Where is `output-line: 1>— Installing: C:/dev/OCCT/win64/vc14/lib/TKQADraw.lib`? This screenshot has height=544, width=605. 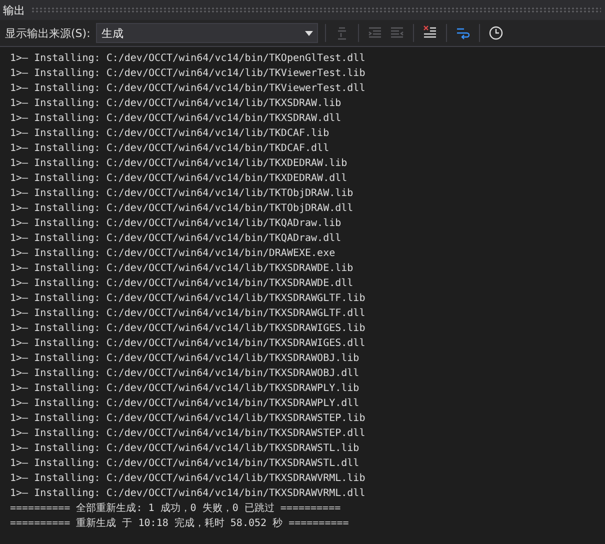
output-line: 1>— Installing: C:/dev/OCCT/win64/vc14/lib/TKQADraw.lib is located at coordinates (176, 224).